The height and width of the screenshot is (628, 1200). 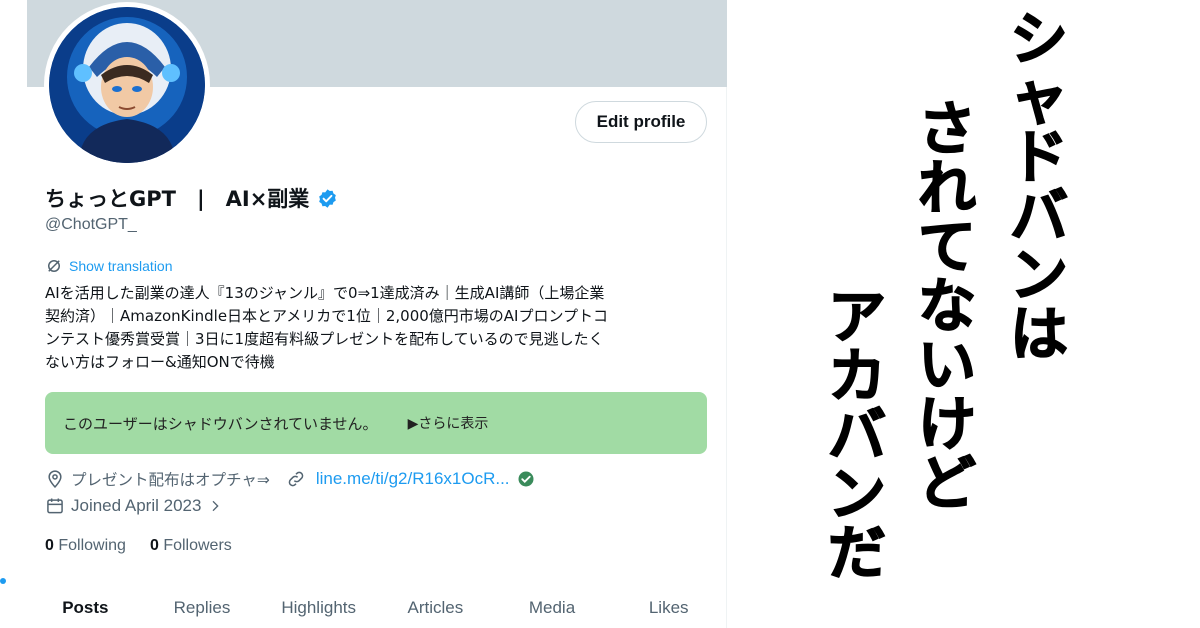 I want to click on tab-posts: Posts, so click(x=85, y=609).